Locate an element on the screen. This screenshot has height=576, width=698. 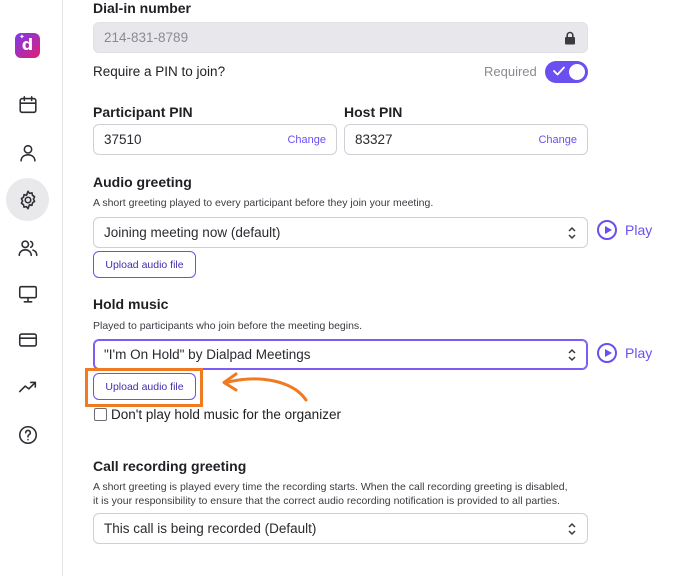
audio-greeting-play-label: Play is located at coordinates (639, 230).